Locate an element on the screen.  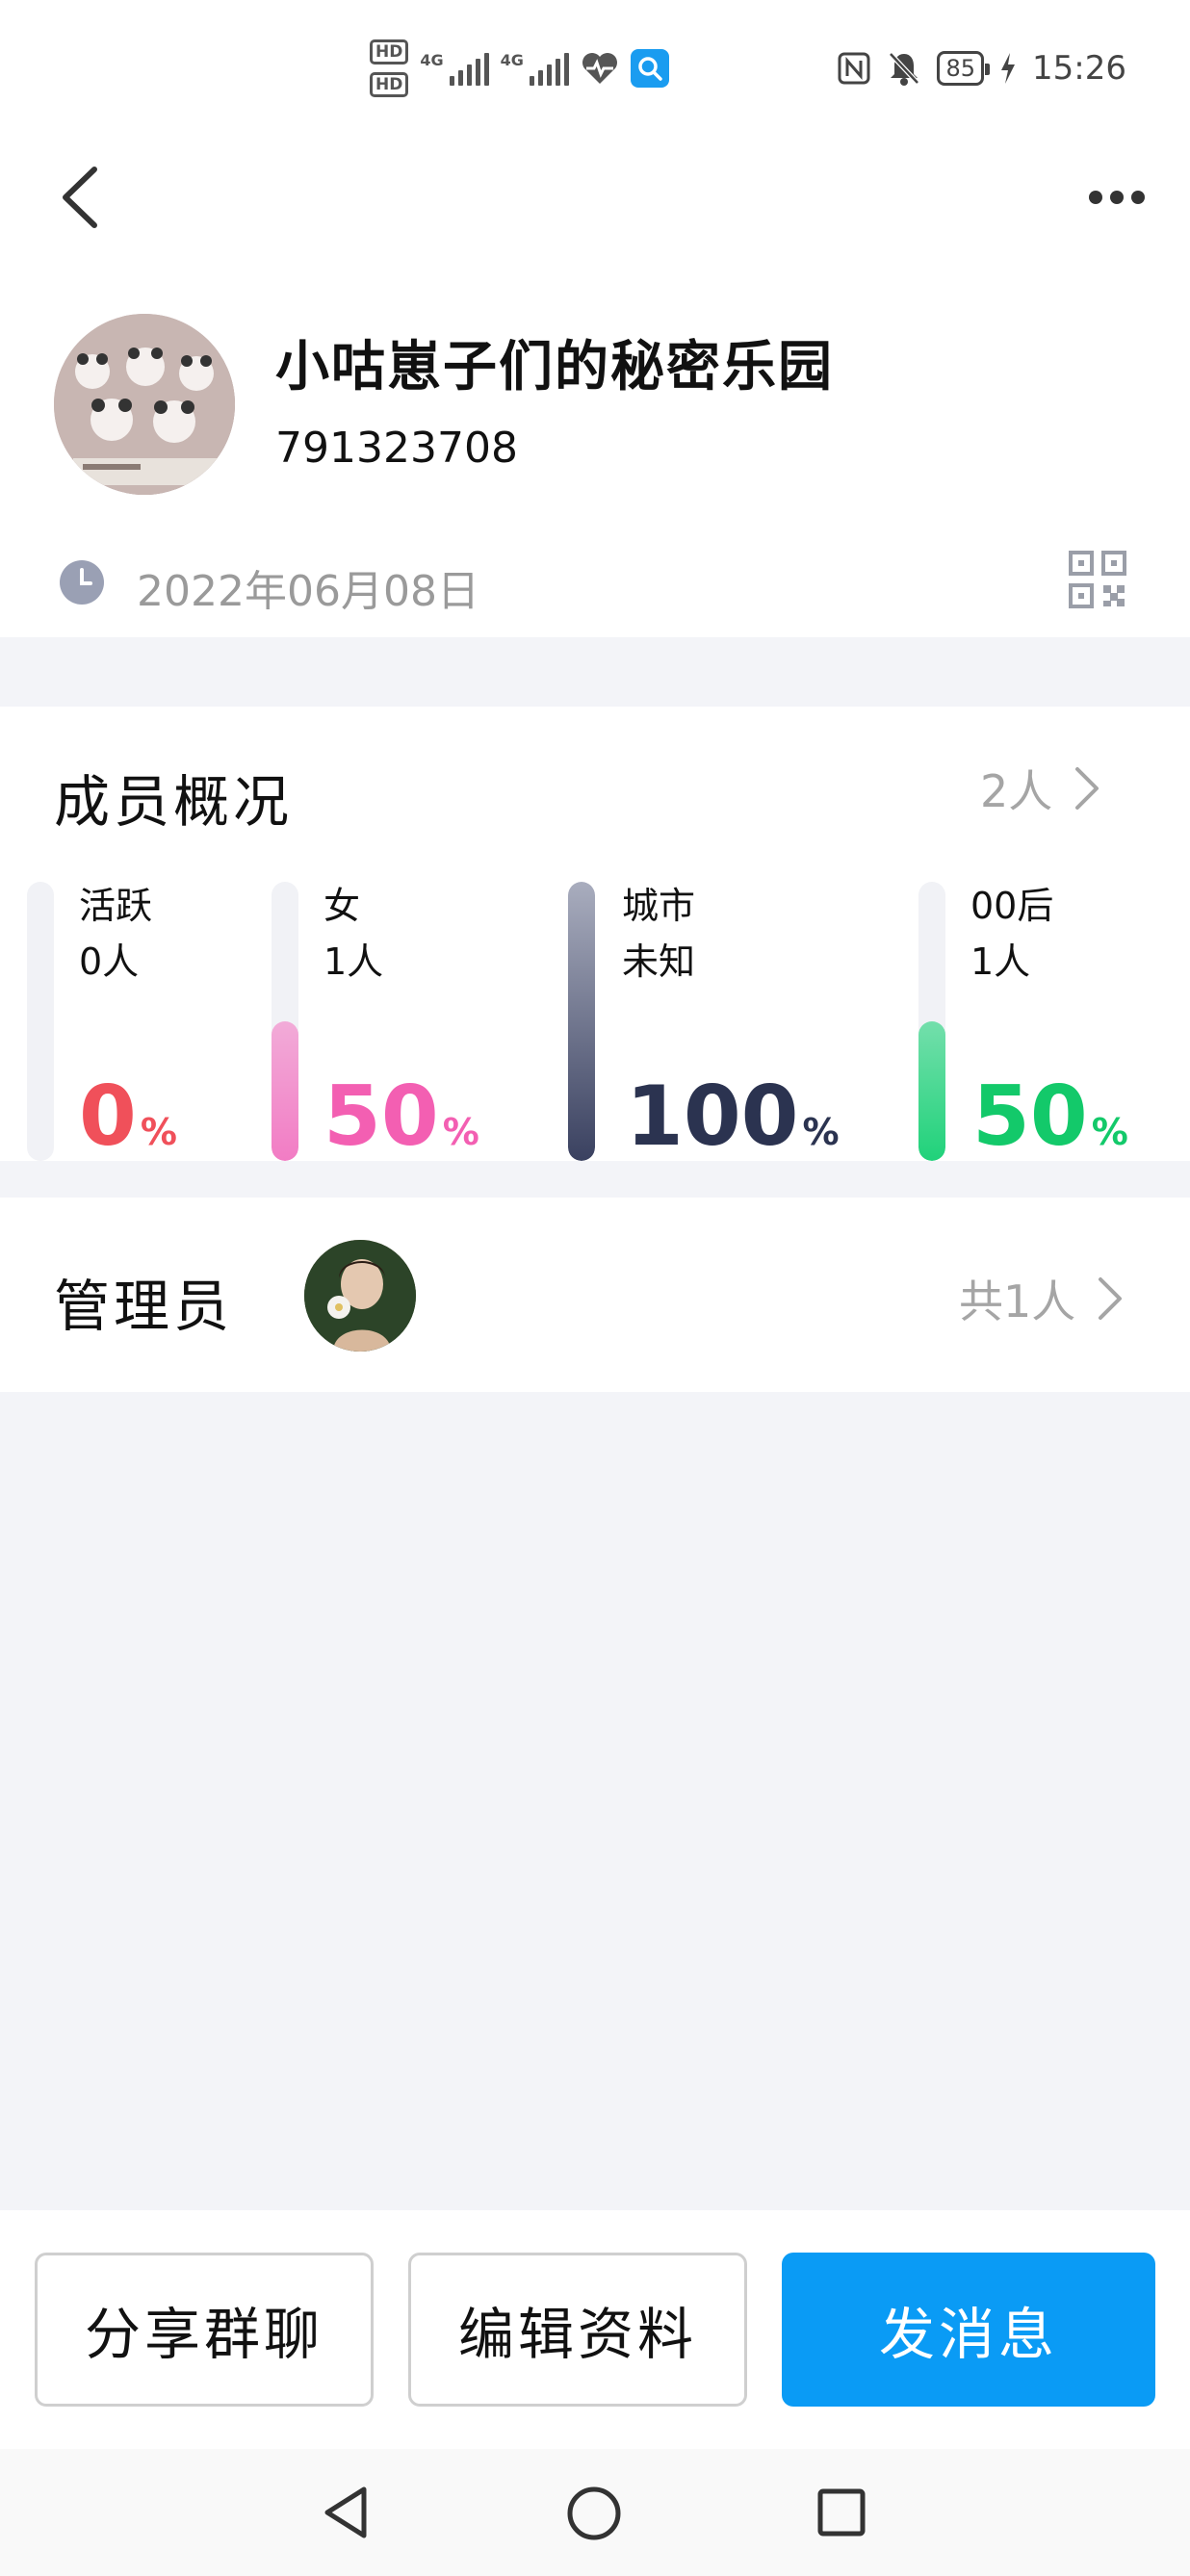
charging-icon is located at coordinates (1009, 68).